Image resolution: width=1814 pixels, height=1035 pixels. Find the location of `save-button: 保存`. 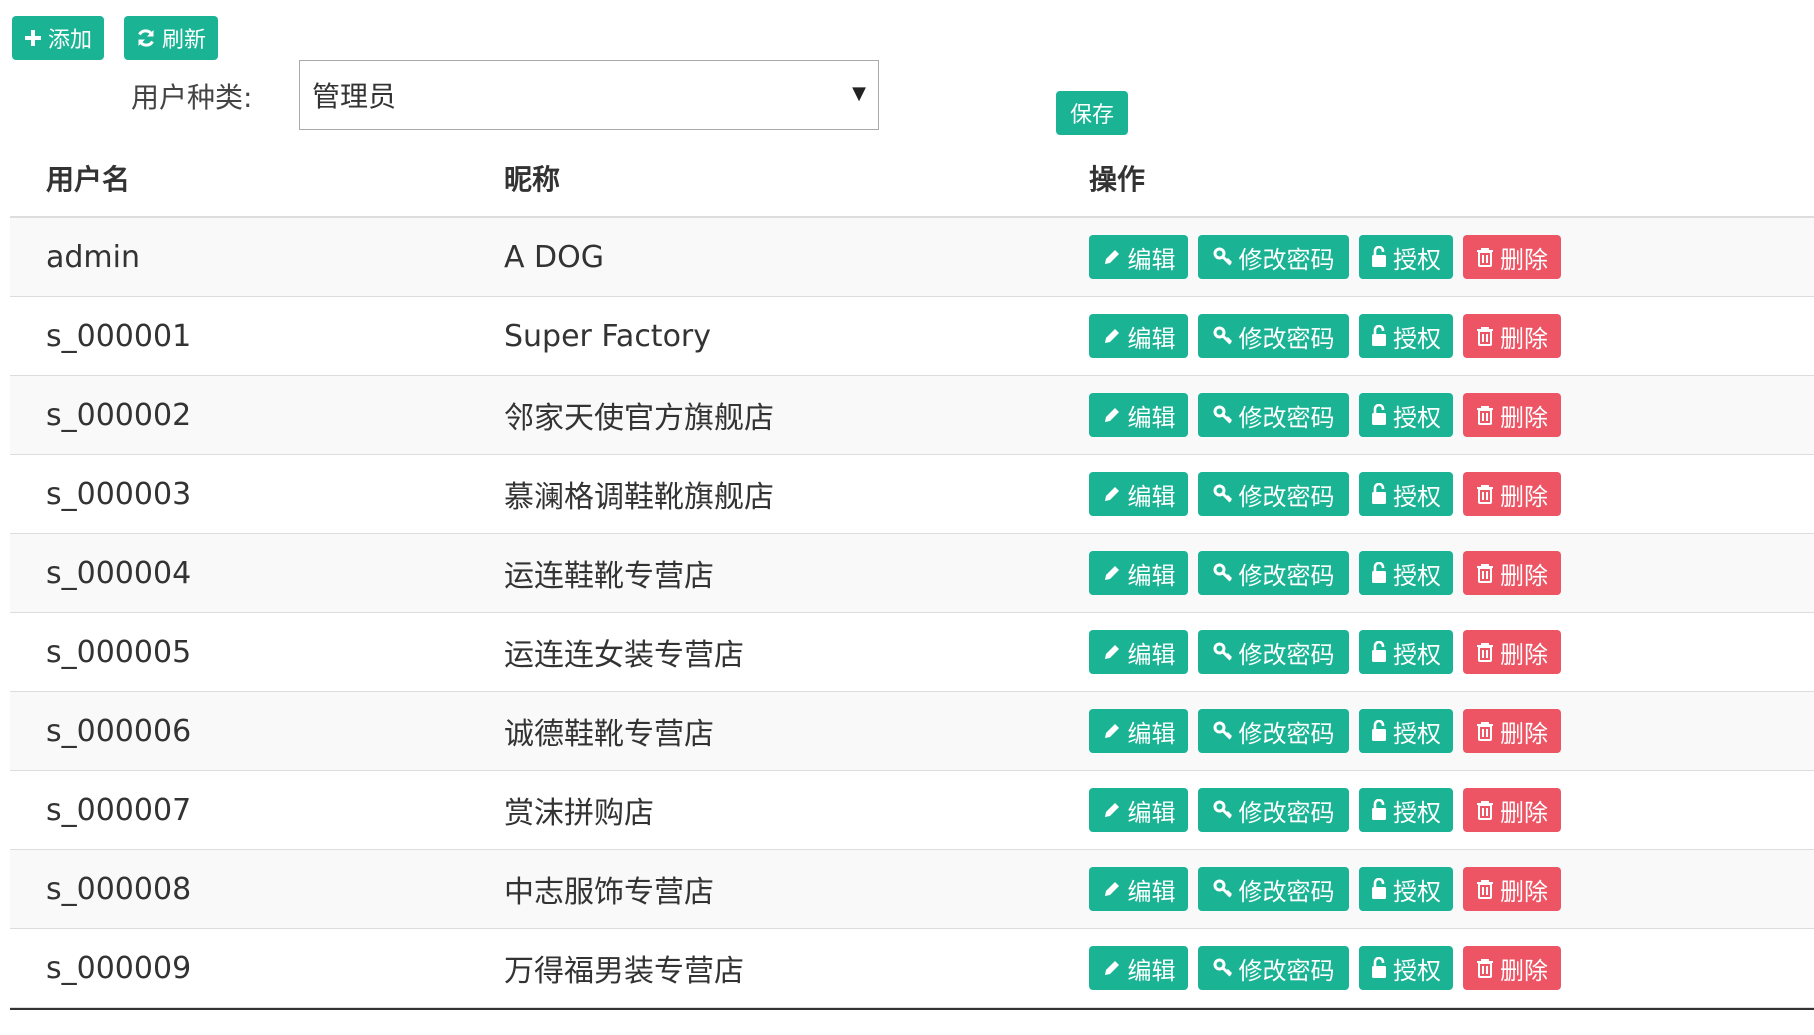

save-button: 保存 is located at coordinates (1092, 113).